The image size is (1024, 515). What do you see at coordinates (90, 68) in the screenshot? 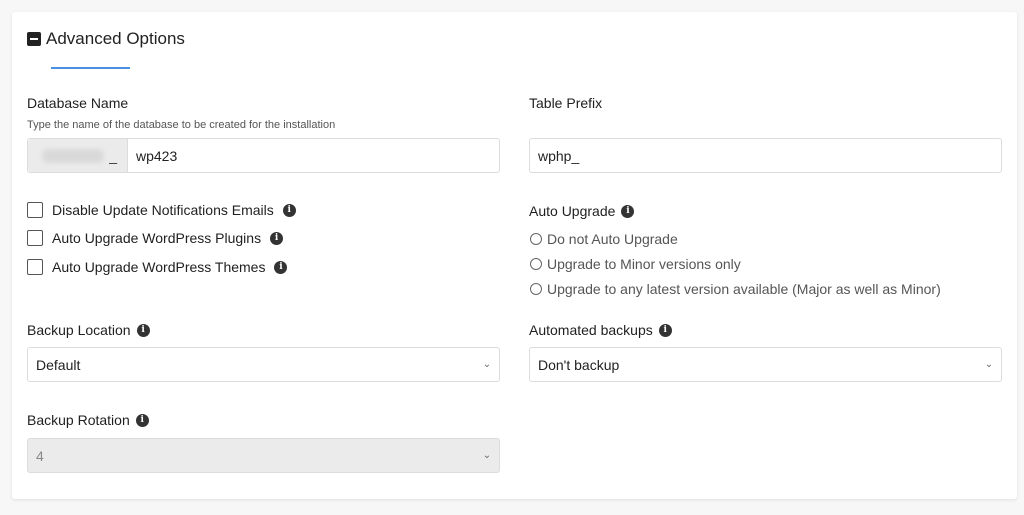
I see `section-underline` at bounding box center [90, 68].